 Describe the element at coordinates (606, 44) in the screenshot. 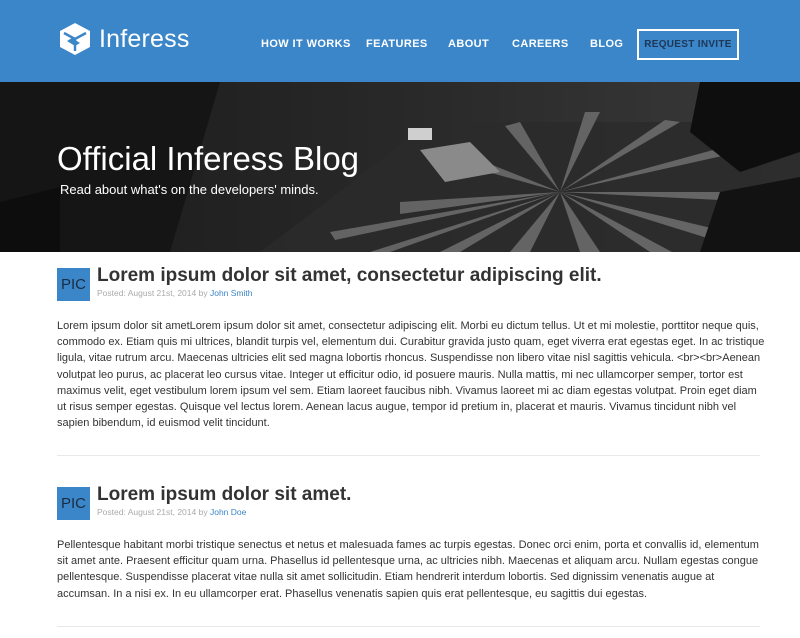

I see `nav-blog: BLOG` at that location.